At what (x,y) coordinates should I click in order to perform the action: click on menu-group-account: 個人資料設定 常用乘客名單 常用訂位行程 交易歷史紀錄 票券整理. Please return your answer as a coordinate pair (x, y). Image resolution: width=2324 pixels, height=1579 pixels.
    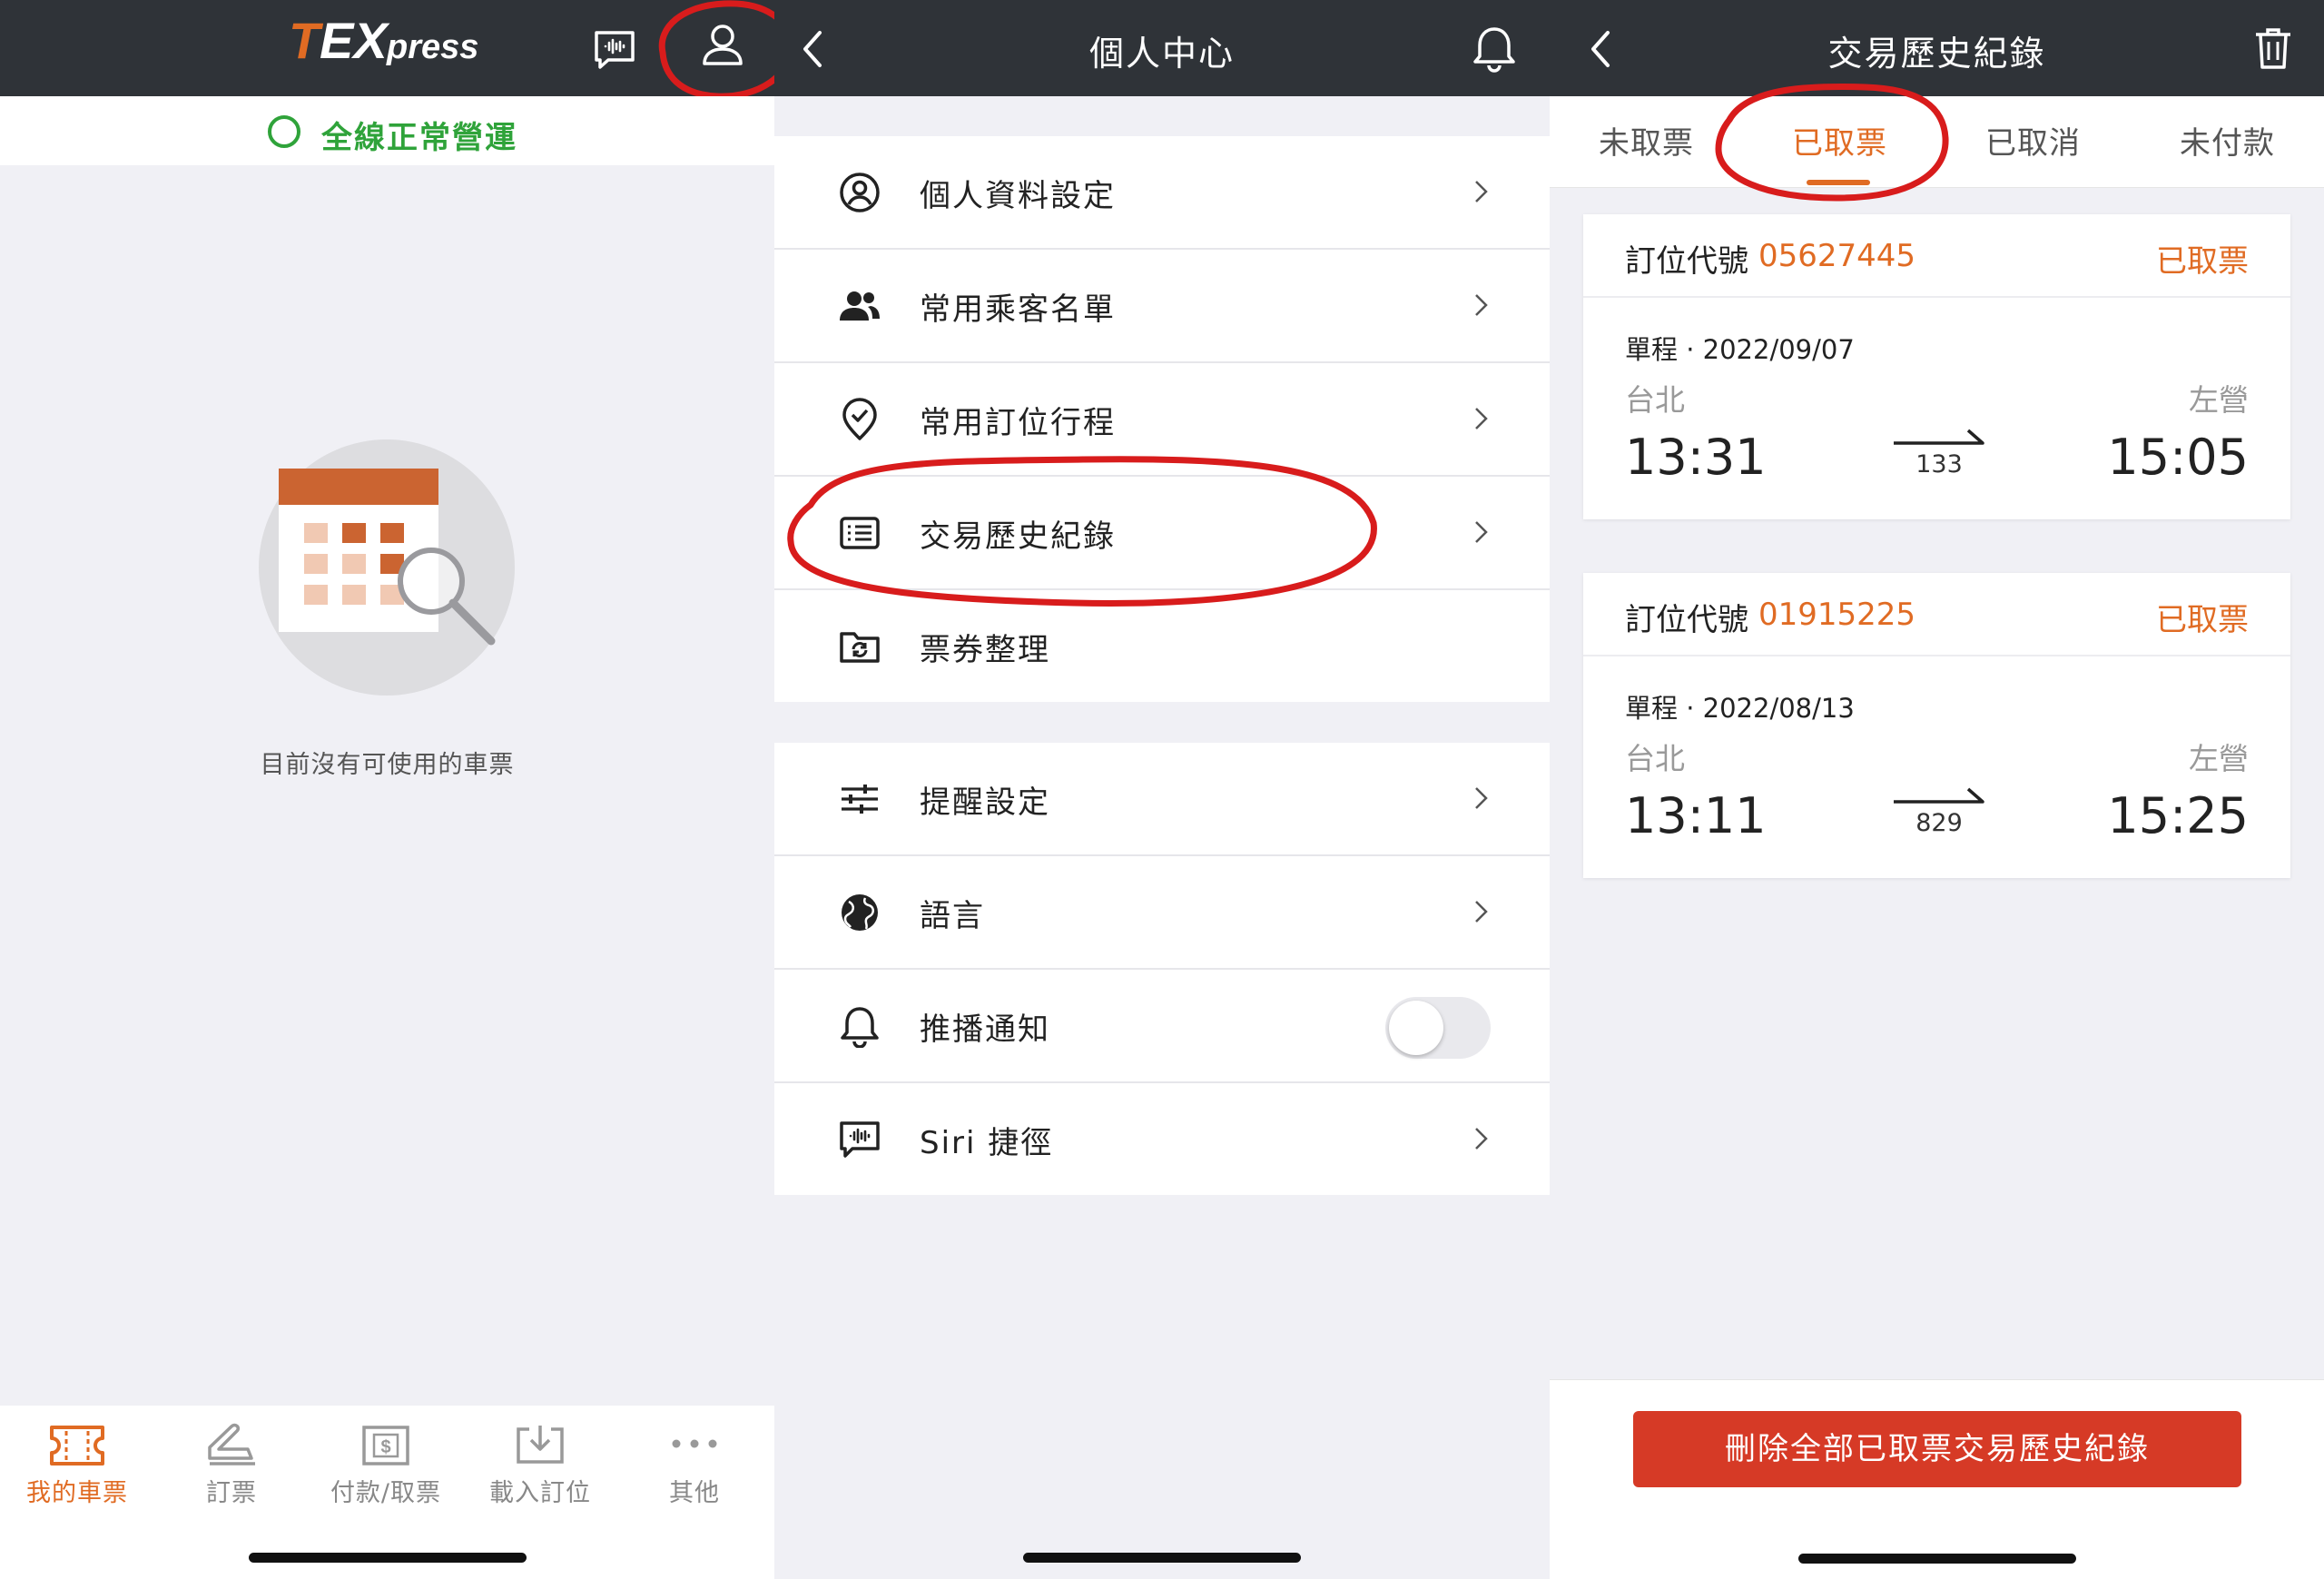
    Looking at the image, I should click on (1162, 419).